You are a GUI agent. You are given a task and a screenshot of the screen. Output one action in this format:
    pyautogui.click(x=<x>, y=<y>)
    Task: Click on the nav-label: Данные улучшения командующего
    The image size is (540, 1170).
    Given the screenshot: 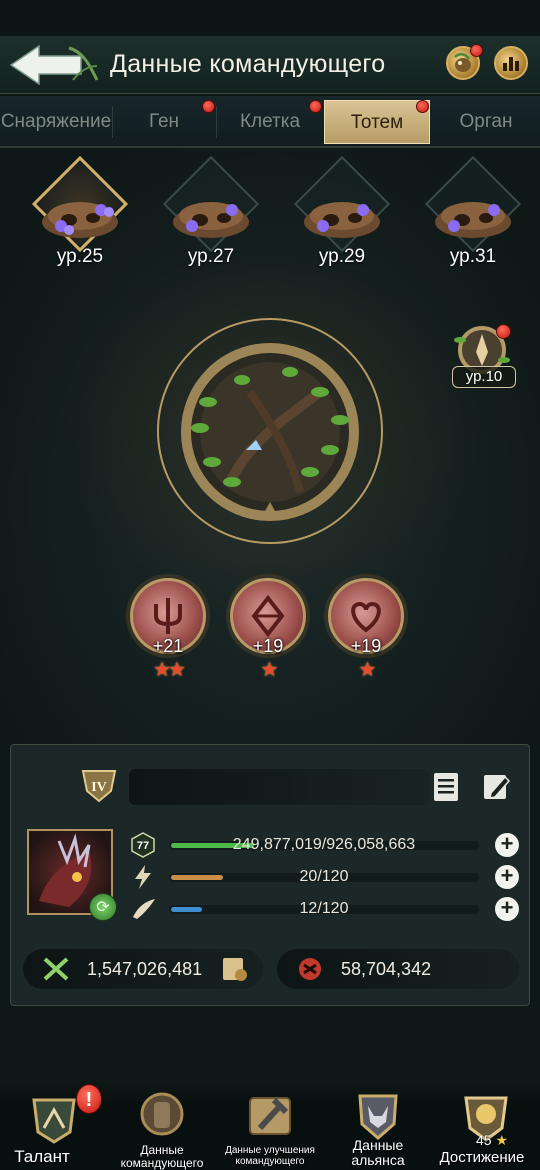 What is the action you would take?
    pyautogui.click(x=270, y=1156)
    